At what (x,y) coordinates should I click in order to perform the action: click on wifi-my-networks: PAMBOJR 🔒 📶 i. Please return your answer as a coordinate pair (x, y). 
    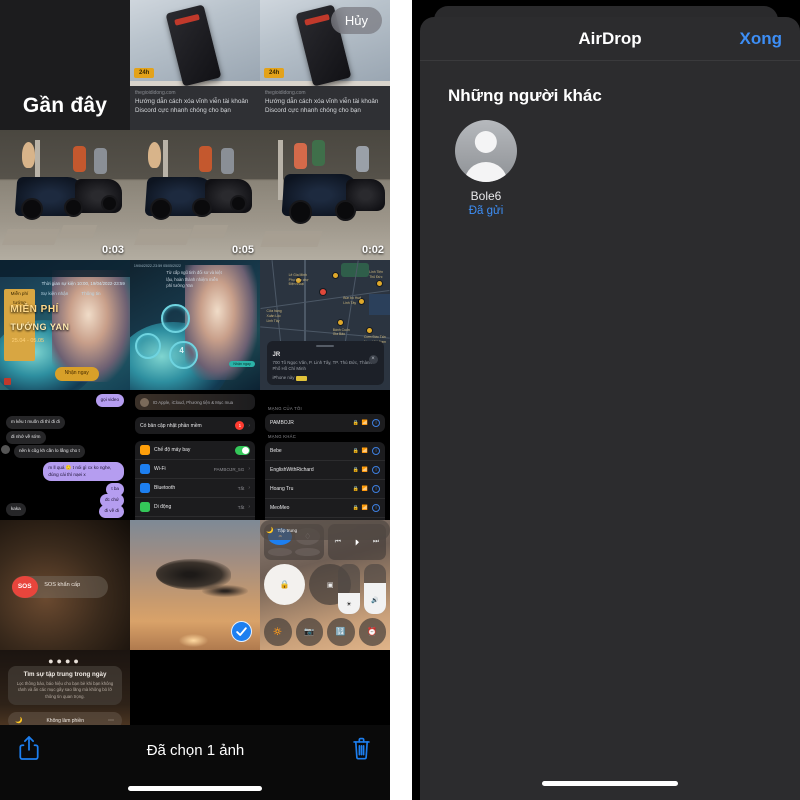
    Looking at the image, I should click on (325, 423).